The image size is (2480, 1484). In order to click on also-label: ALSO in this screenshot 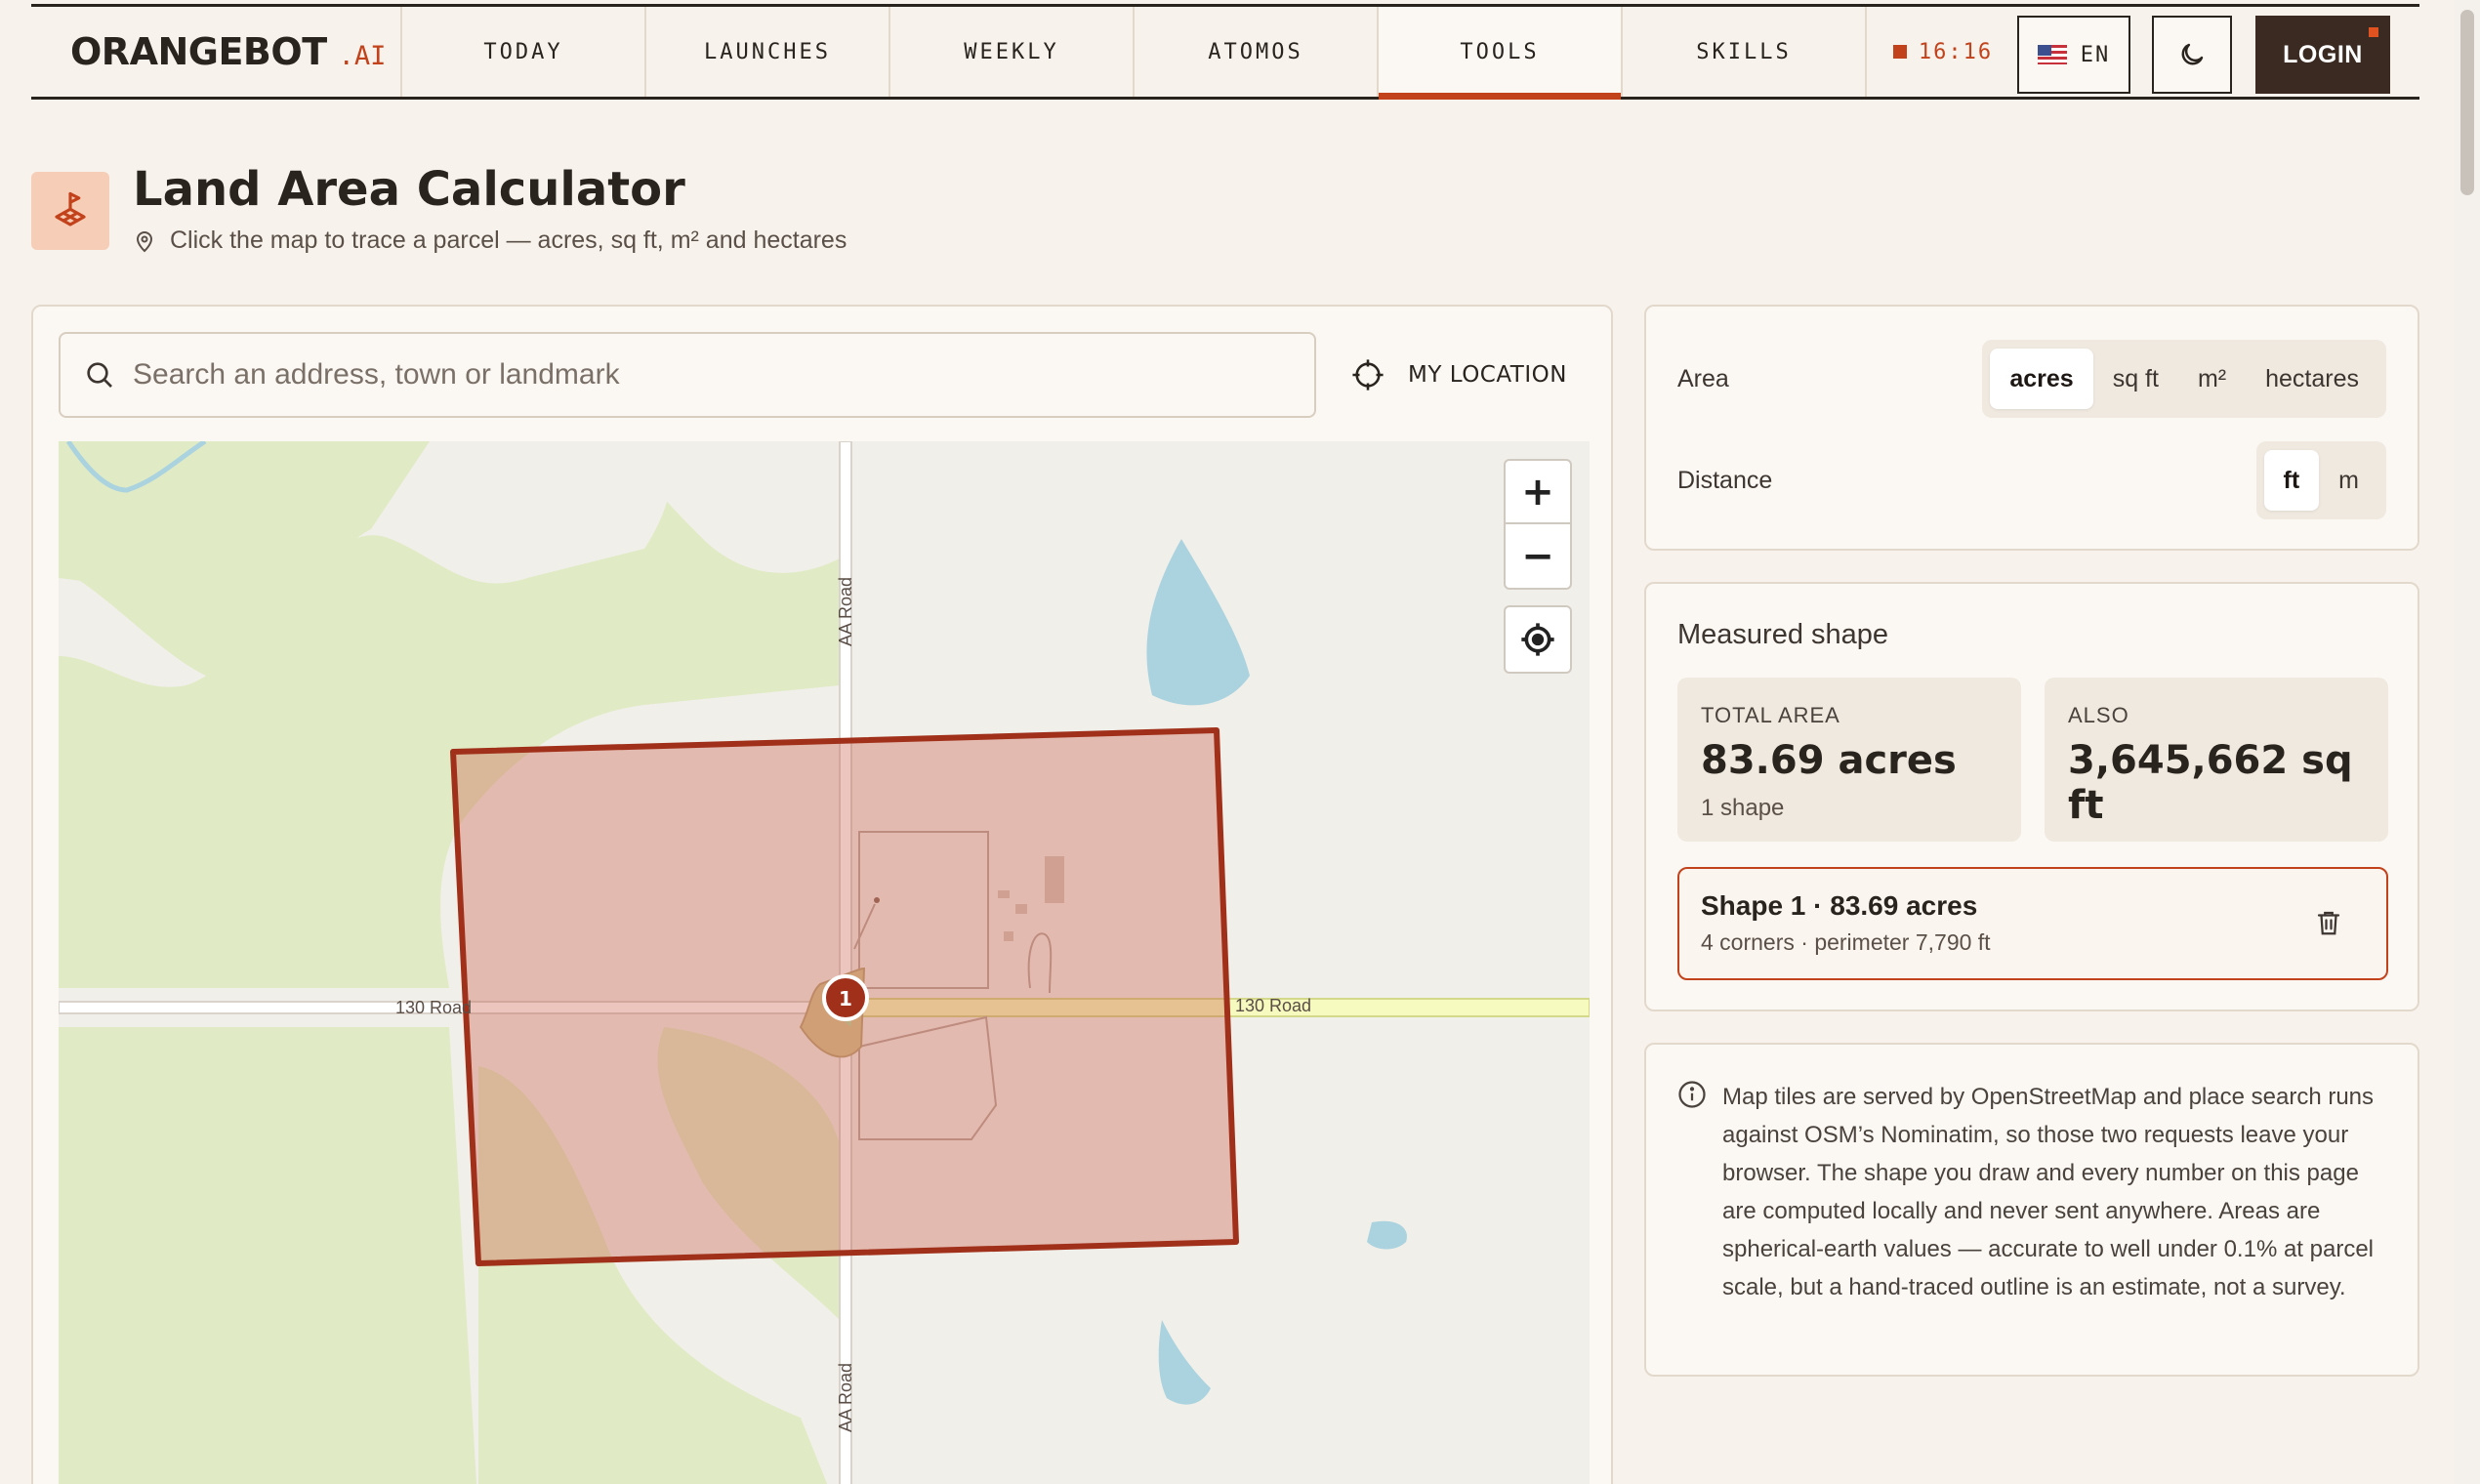, I will do `click(2098, 715)`.